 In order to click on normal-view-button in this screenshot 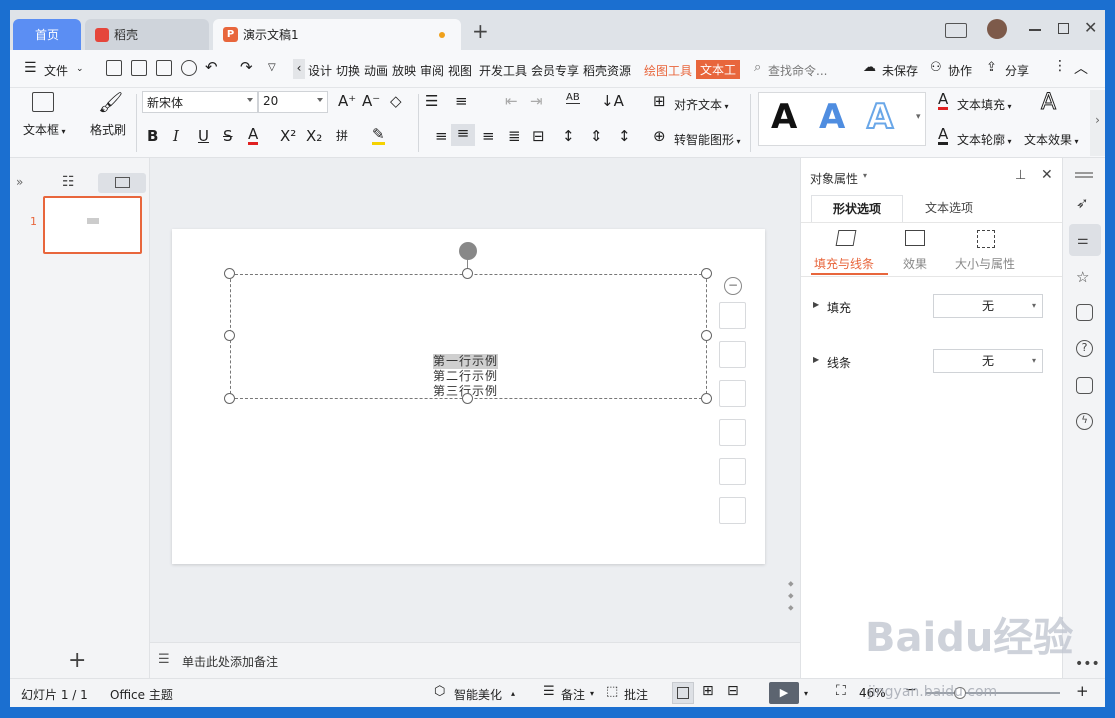, I will do `click(683, 693)`.